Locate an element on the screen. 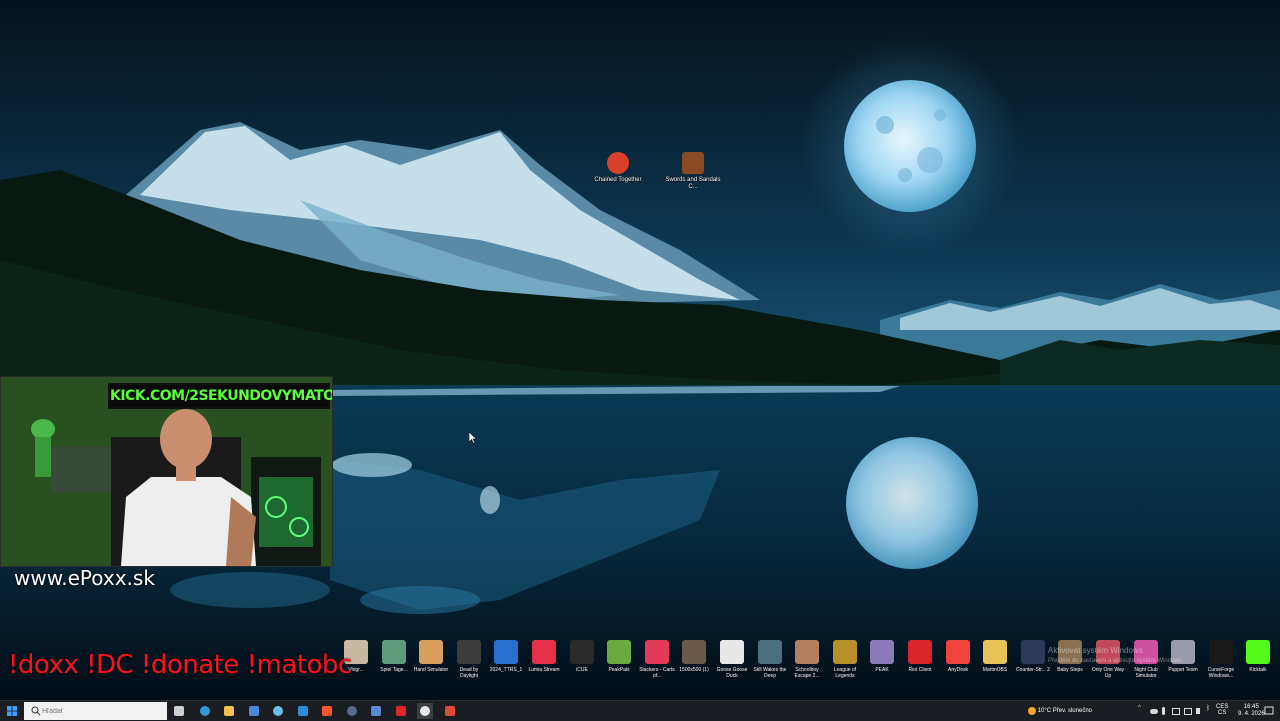 Image resolution: width=1280 pixels, height=721 pixels. desktop-icon-label: MartinOBS is located at coordinates (995, 670).